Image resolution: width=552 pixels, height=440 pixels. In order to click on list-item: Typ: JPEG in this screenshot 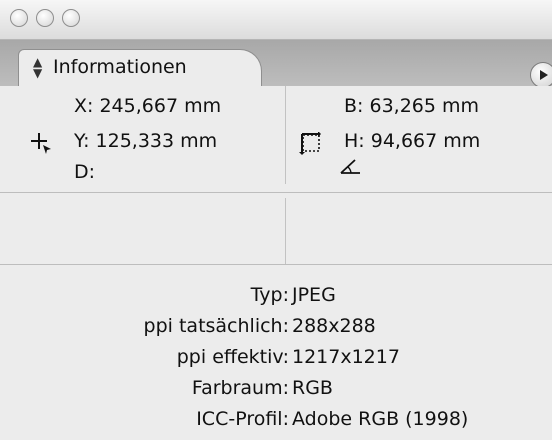, I will do `click(276, 297)`.